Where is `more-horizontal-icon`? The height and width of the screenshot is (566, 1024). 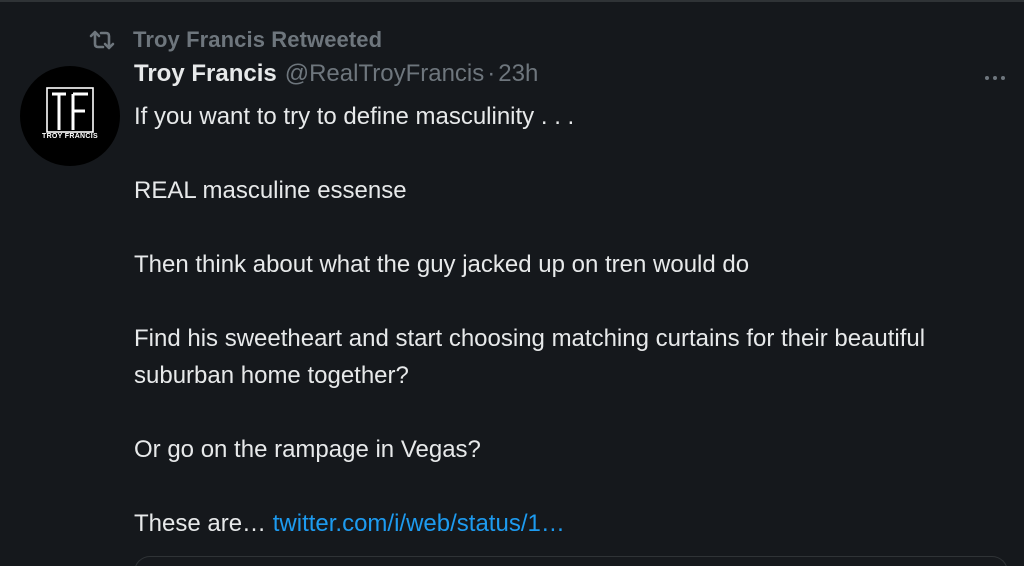 more-horizontal-icon is located at coordinates (995, 78).